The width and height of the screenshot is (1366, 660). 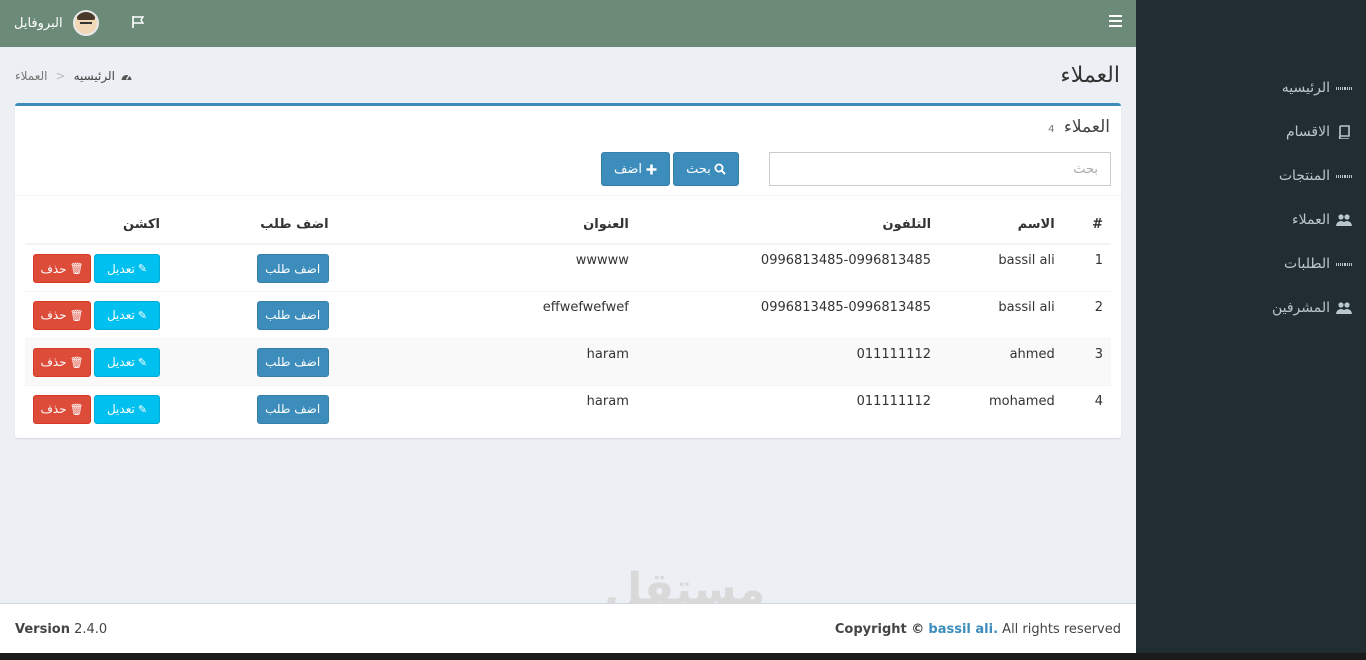 I want to click on sidebar-item-orders: الطلبات, so click(x=1251, y=264).